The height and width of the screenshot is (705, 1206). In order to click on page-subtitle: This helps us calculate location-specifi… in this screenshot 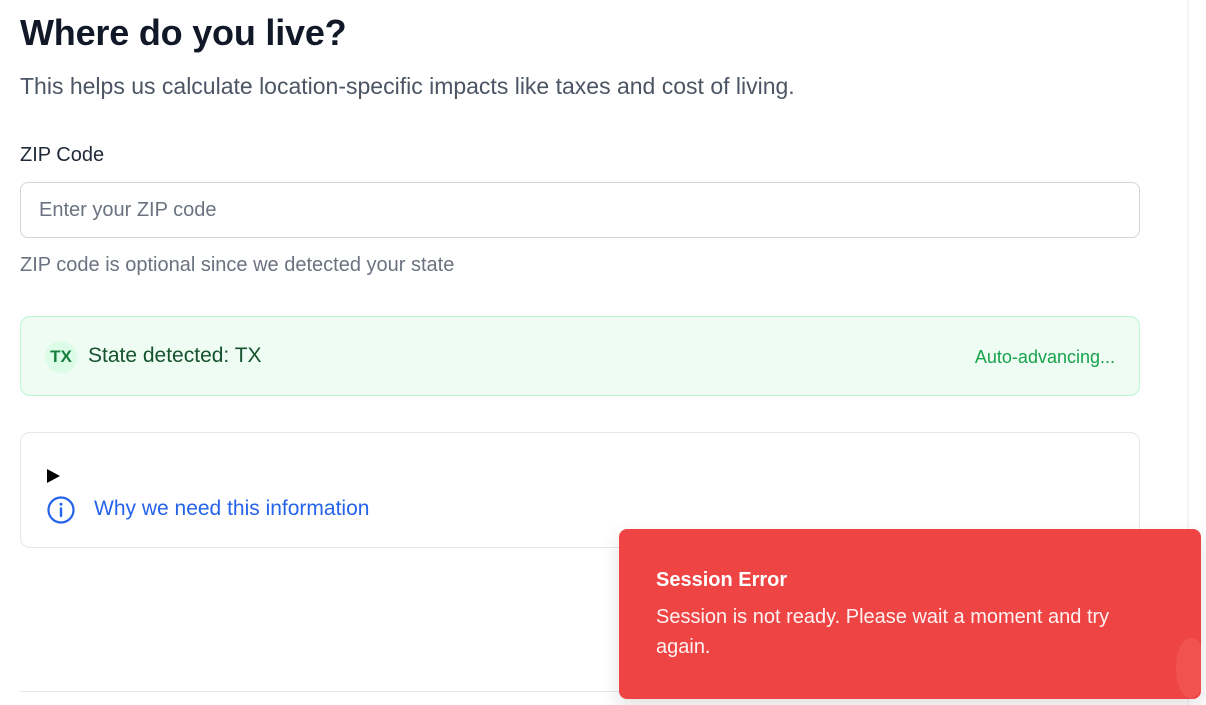, I will do `click(407, 86)`.